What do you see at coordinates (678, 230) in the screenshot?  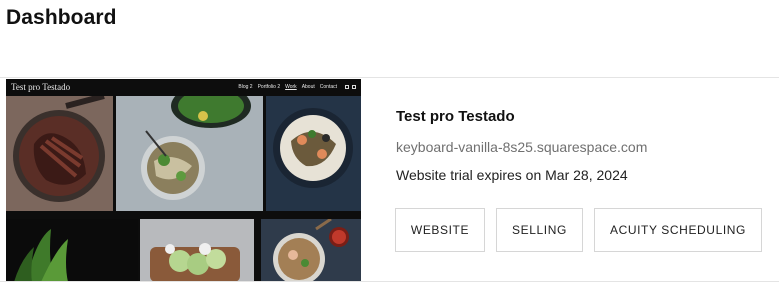 I see `acuity-scheduling-button: ACUITY SCHEDULING` at bounding box center [678, 230].